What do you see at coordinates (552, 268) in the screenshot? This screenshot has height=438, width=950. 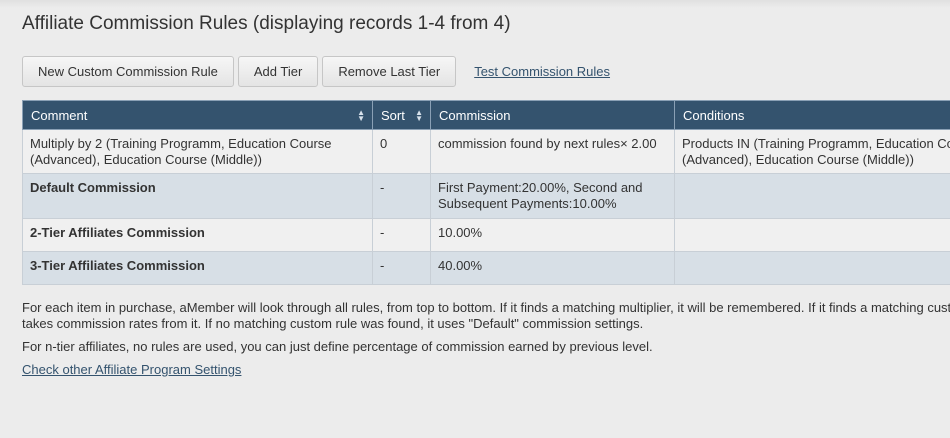 I see `cell-commission: 40.00%` at bounding box center [552, 268].